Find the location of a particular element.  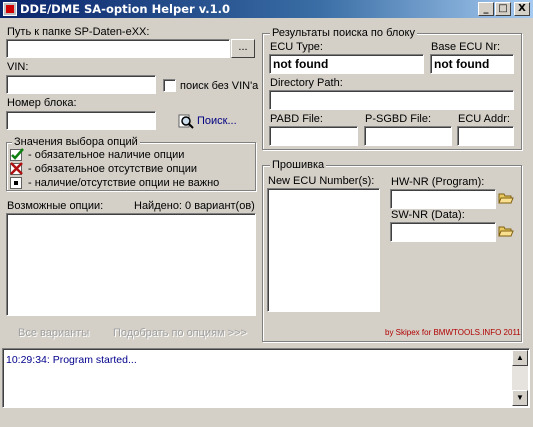

firmware-title: Прошивка is located at coordinates (298, 165).